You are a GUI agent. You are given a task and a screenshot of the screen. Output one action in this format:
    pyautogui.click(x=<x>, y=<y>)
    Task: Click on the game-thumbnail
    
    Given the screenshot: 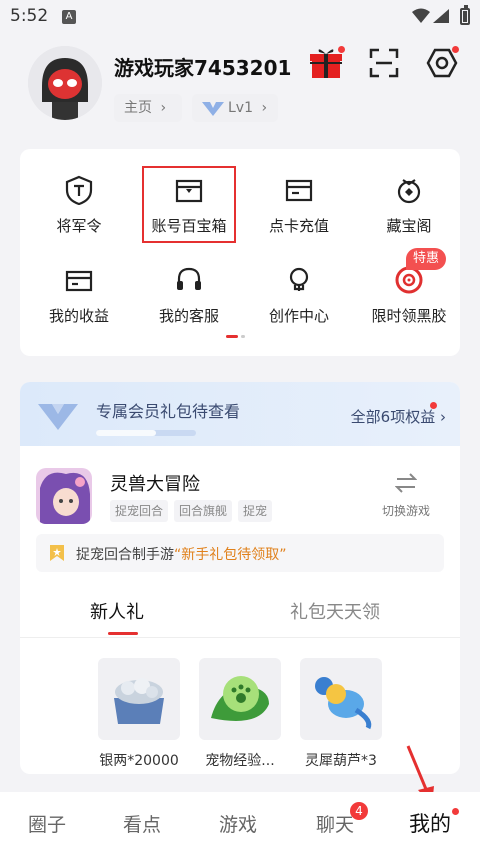 What is the action you would take?
    pyautogui.click(x=64, y=496)
    